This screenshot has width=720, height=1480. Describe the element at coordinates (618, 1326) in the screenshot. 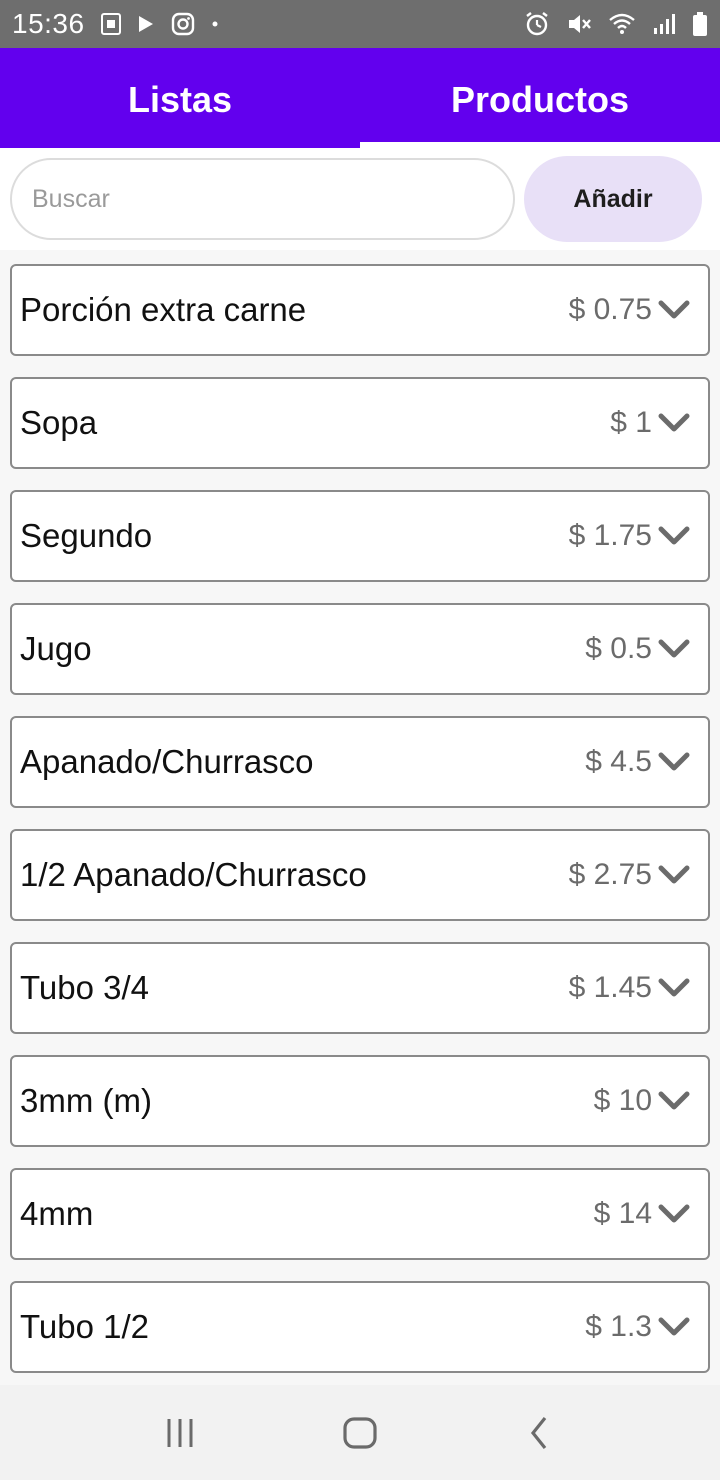

I see `product-price: $ 1.3` at that location.